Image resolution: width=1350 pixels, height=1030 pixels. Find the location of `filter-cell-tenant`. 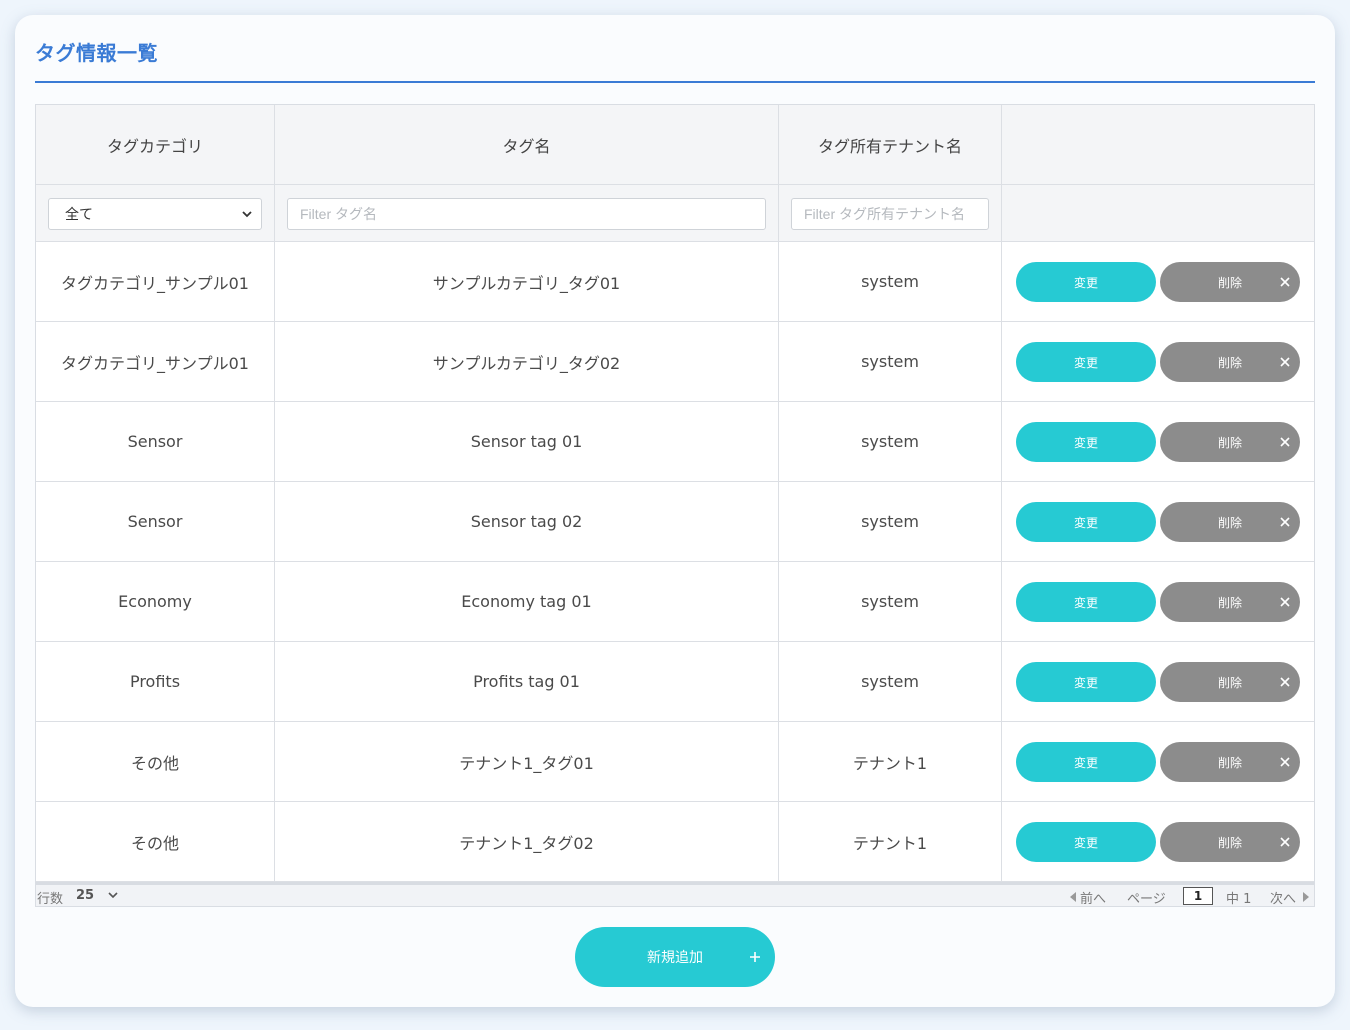

filter-cell-tenant is located at coordinates (890, 213).